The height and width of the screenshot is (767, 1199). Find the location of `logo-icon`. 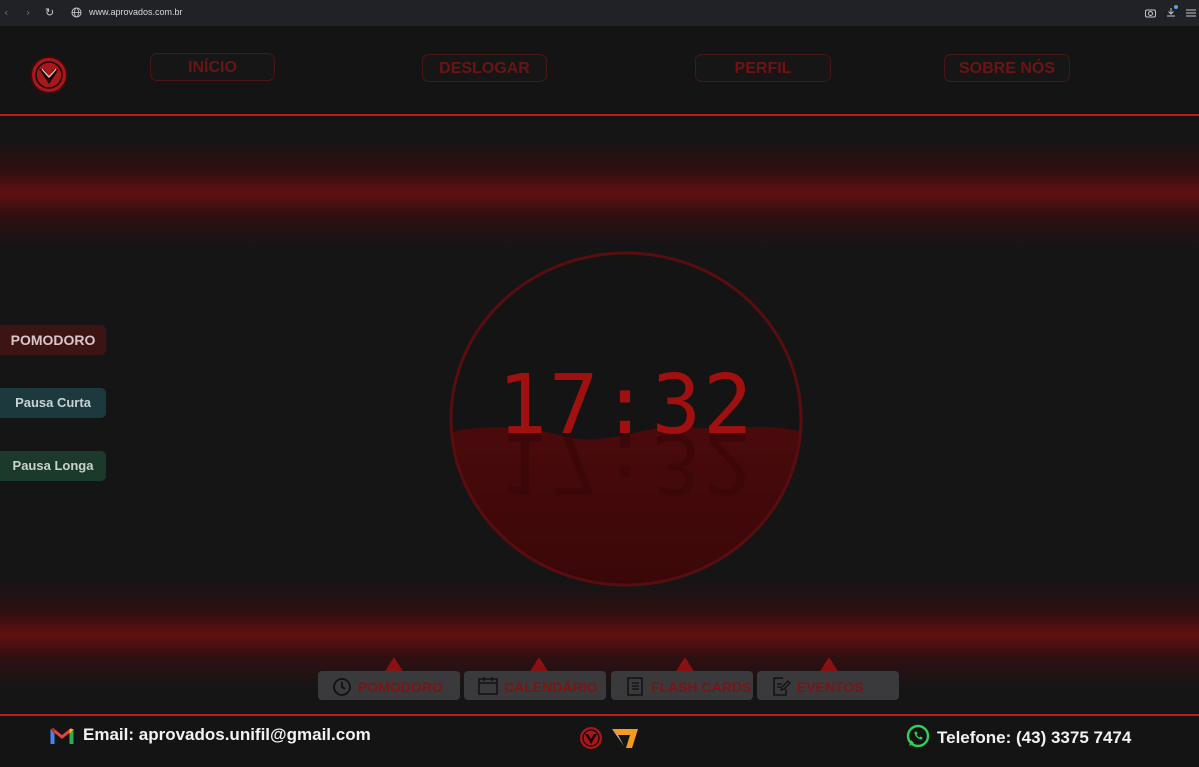

logo-icon is located at coordinates (49, 75).